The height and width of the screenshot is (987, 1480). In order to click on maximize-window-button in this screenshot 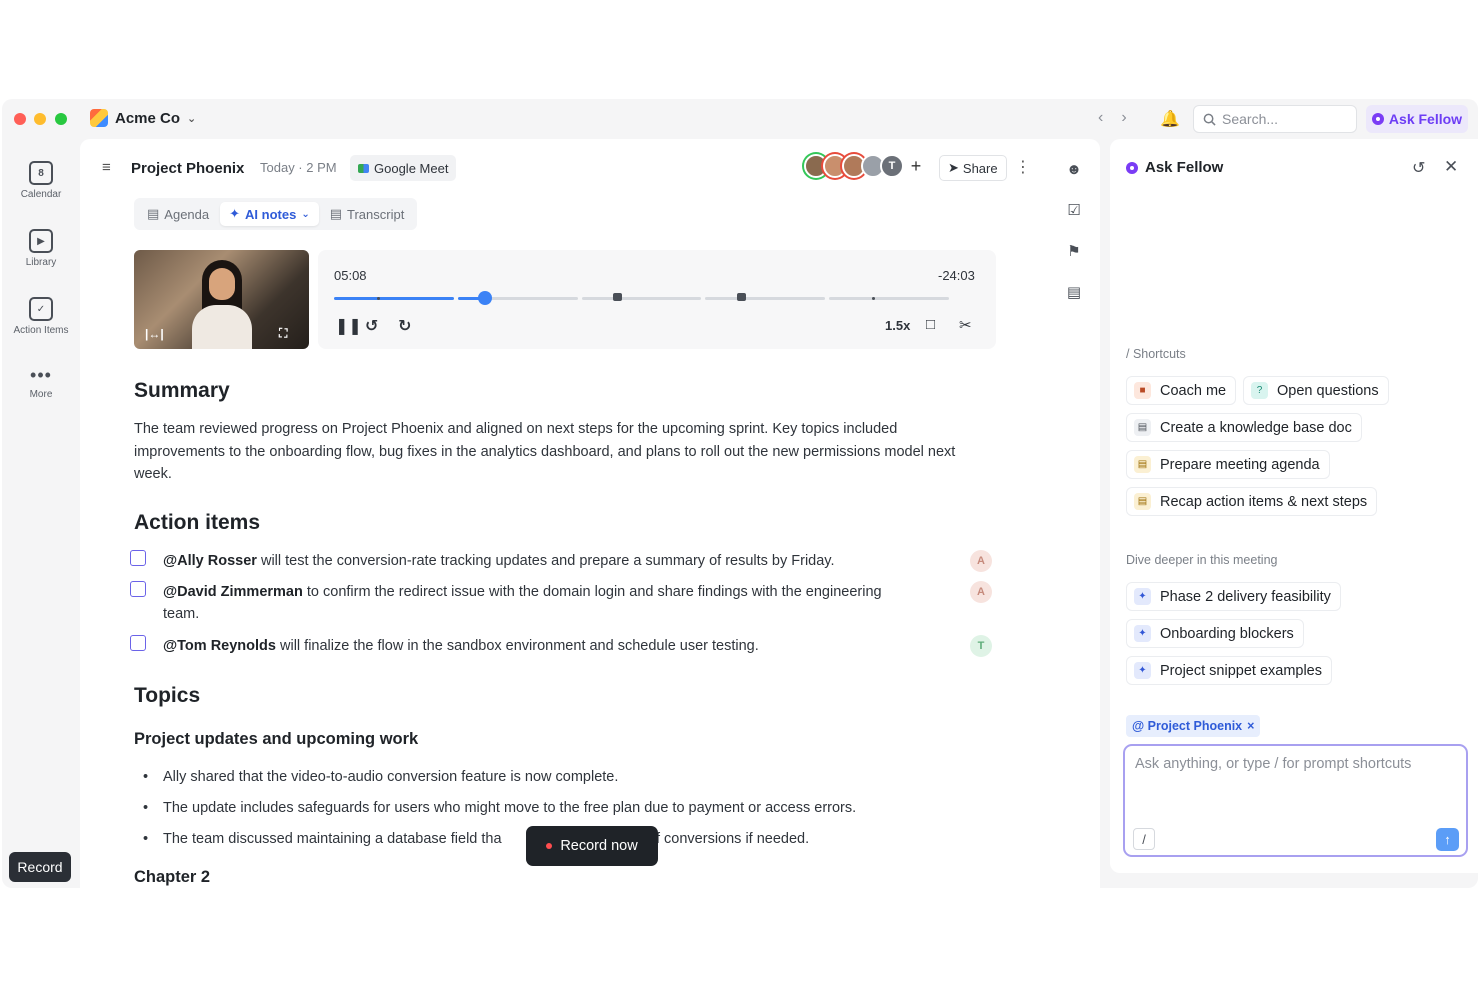, I will do `click(61, 119)`.